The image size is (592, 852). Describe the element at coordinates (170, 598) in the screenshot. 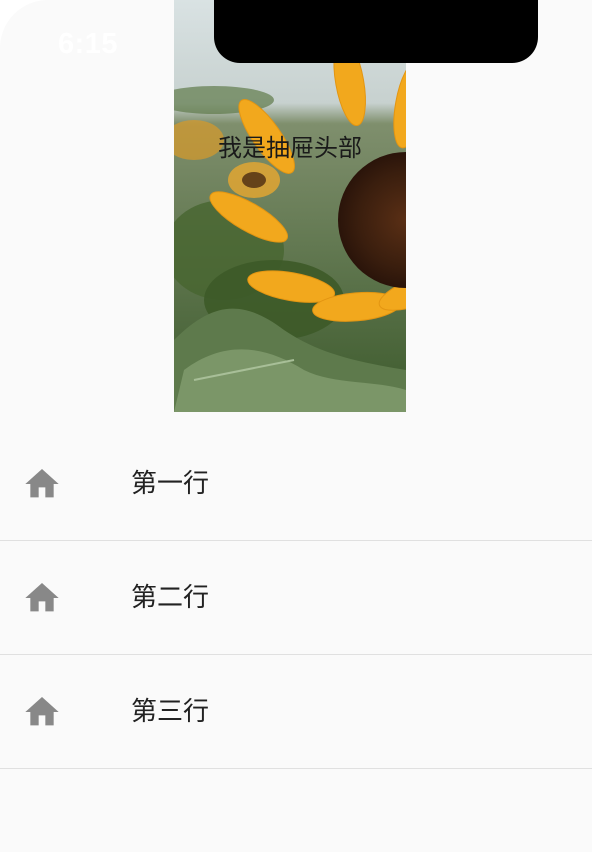

I see `drawer-item-label: 第二行` at that location.